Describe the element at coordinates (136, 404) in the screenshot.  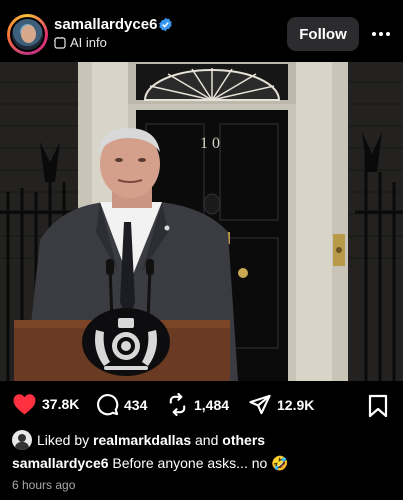
I see `comment-count: 434` at that location.